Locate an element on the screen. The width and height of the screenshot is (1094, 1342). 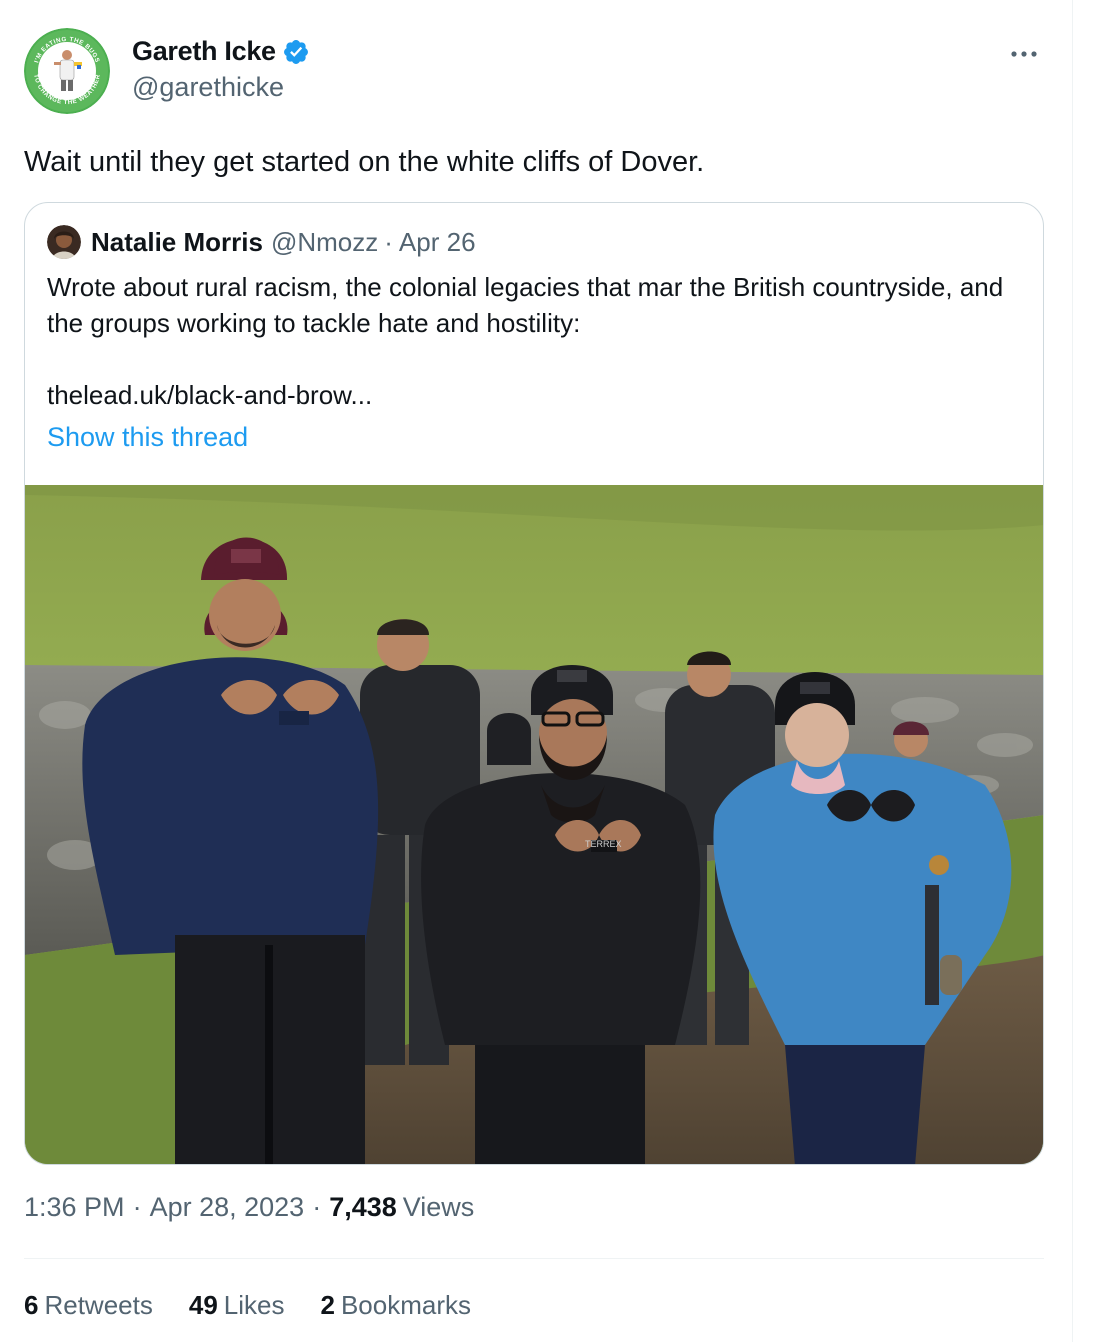
retweets-stat: 6 Retweets is located at coordinates (88, 1305).